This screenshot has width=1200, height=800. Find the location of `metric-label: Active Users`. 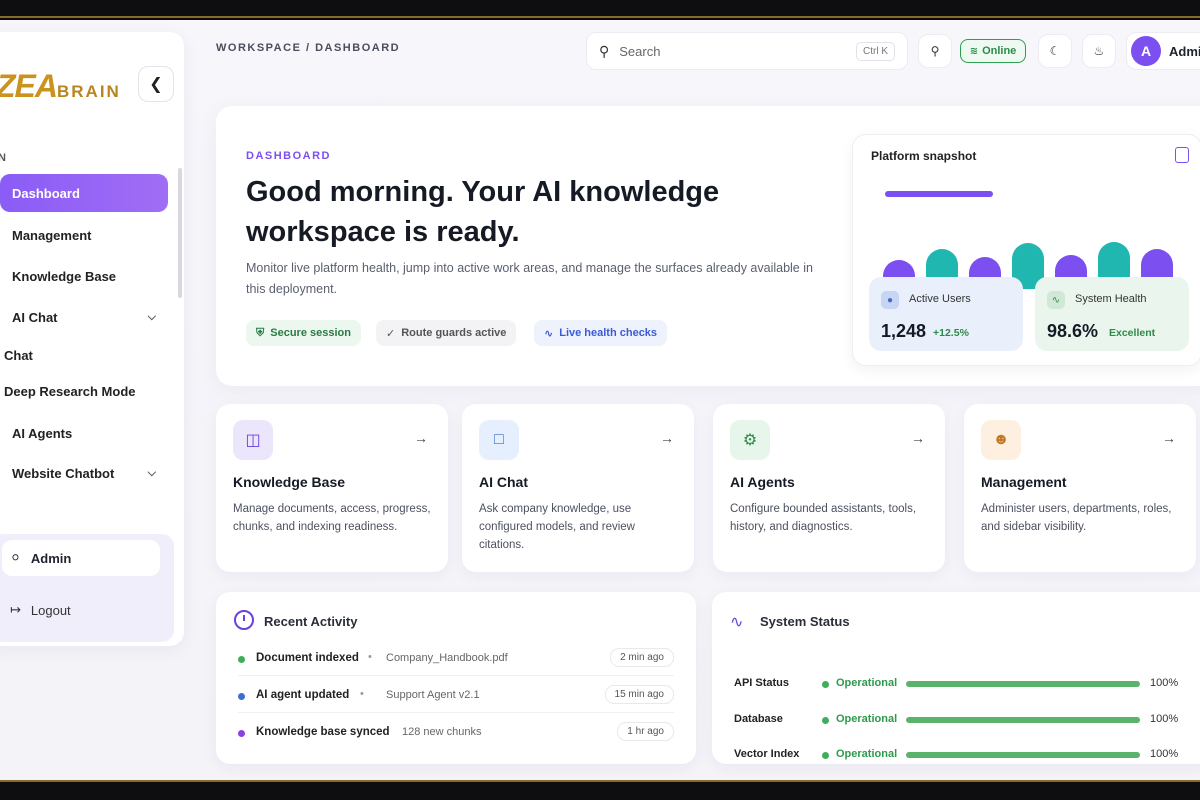

metric-label: Active Users is located at coordinates (940, 299).